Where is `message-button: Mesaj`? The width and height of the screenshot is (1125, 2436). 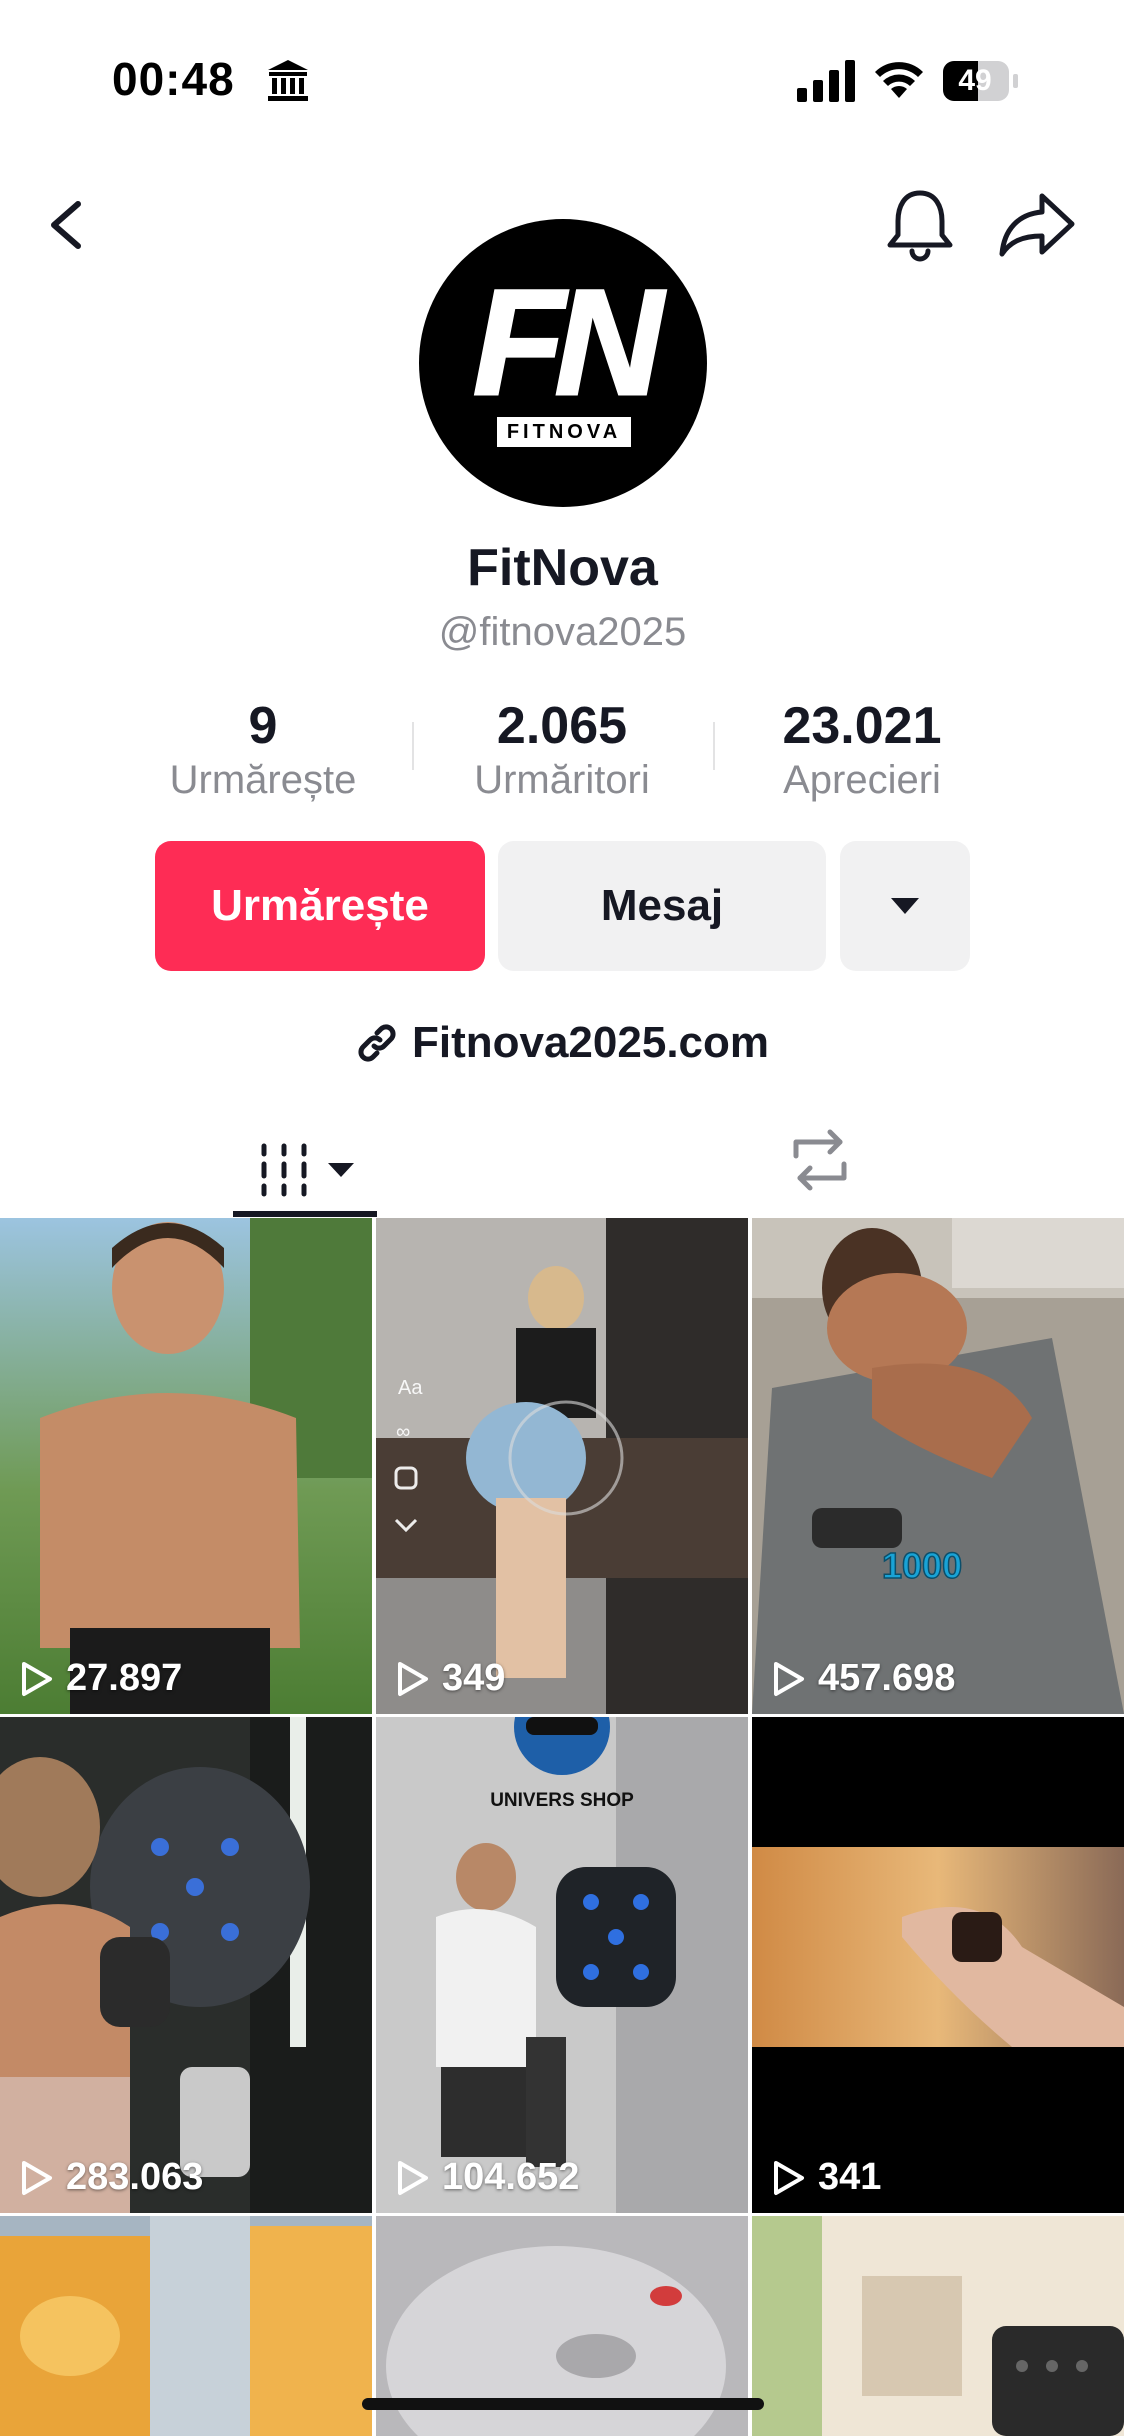
message-button: Mesaj is located at coordinates (662, 906).